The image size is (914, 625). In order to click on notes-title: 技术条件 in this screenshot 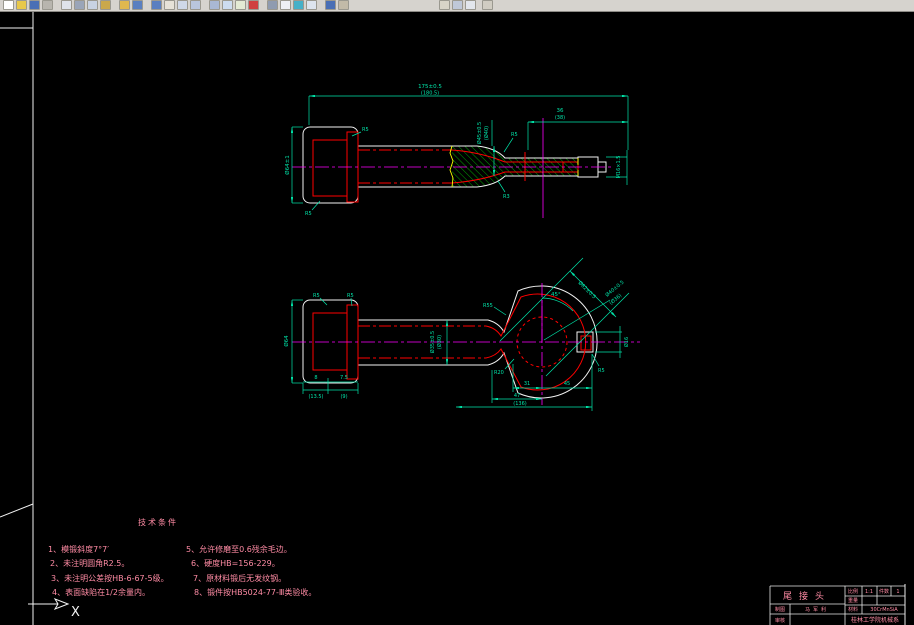, I will do `click(158, 522)`.